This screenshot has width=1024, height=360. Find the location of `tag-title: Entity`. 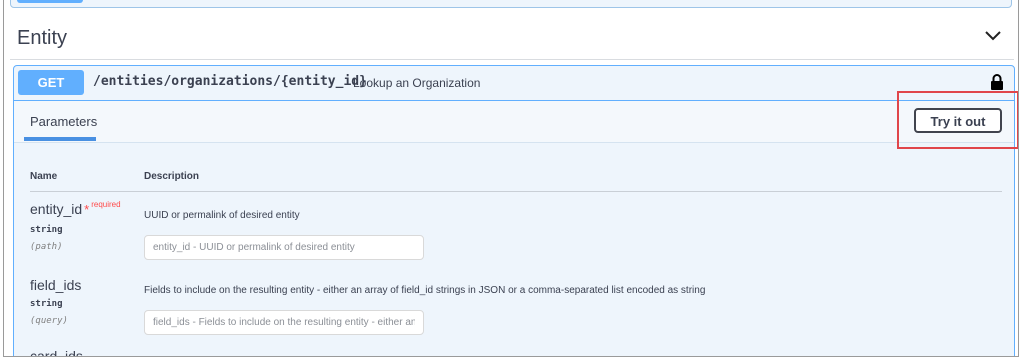

tag-title: Entity is located at coordinates (42, 38).